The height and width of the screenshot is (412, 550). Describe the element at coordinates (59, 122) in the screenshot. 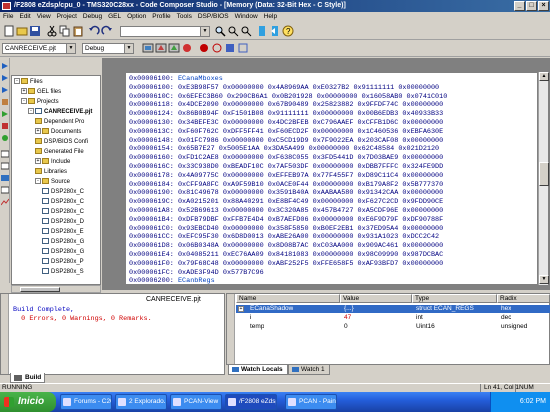

I see `tree-node: Dependent Pro` at that location.